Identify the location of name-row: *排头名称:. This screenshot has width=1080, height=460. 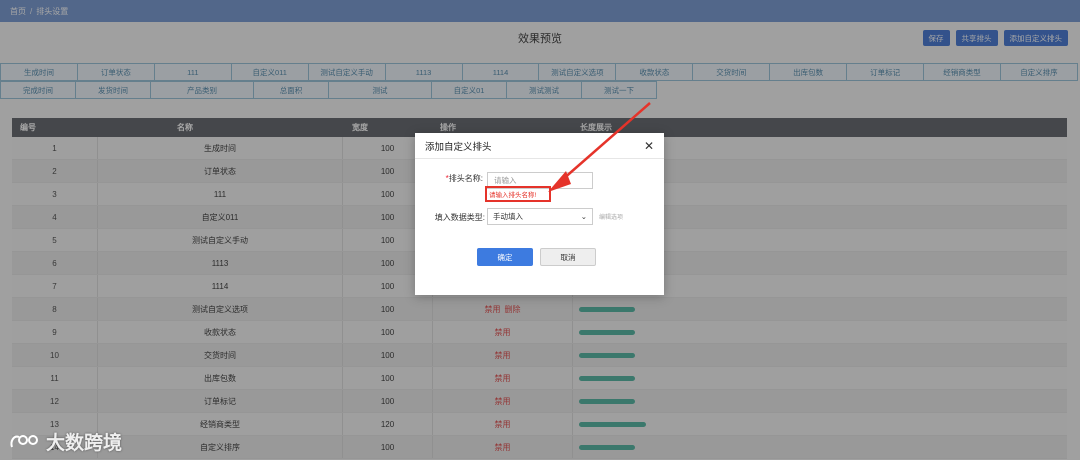
(464, 178).